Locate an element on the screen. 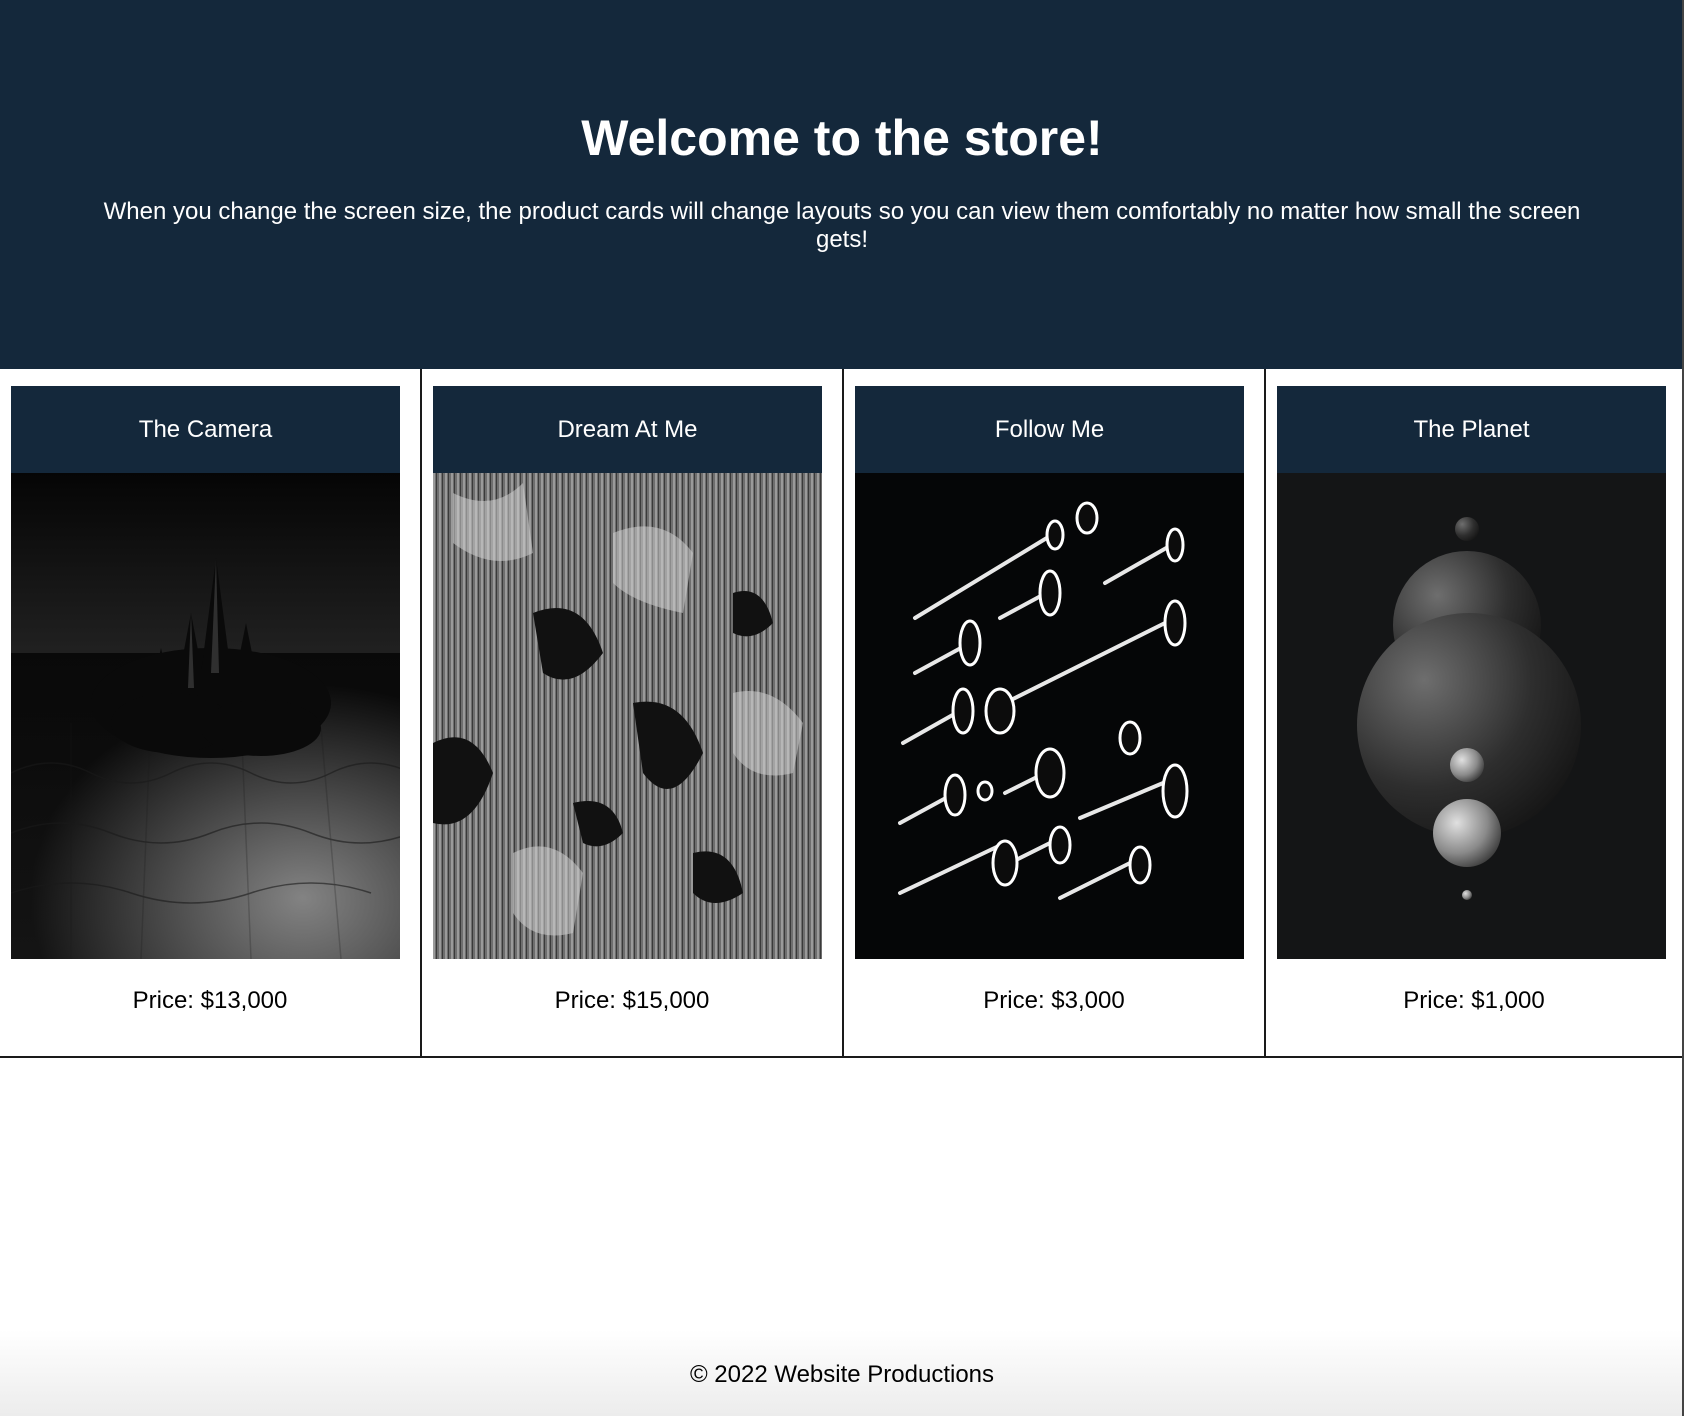  product-price: Price: $13,000 is located at coordinates (210, 1000).